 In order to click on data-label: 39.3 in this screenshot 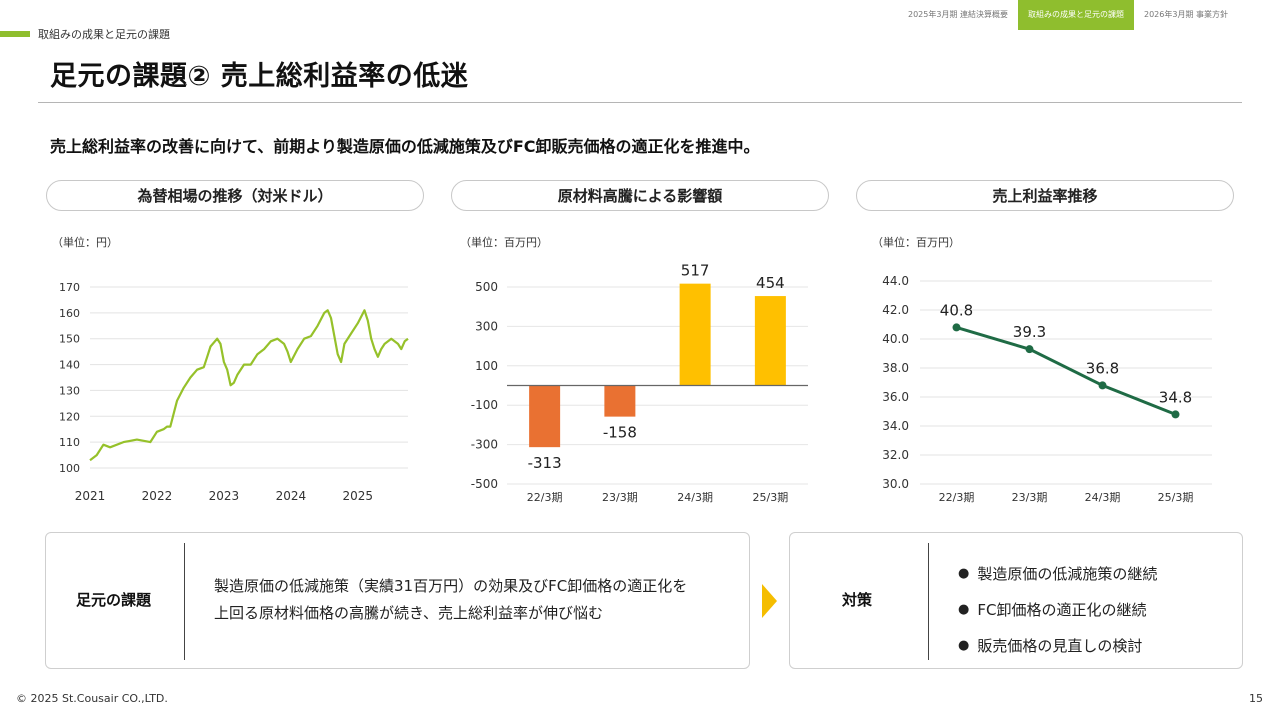, I will do `click(1029, 332)`.